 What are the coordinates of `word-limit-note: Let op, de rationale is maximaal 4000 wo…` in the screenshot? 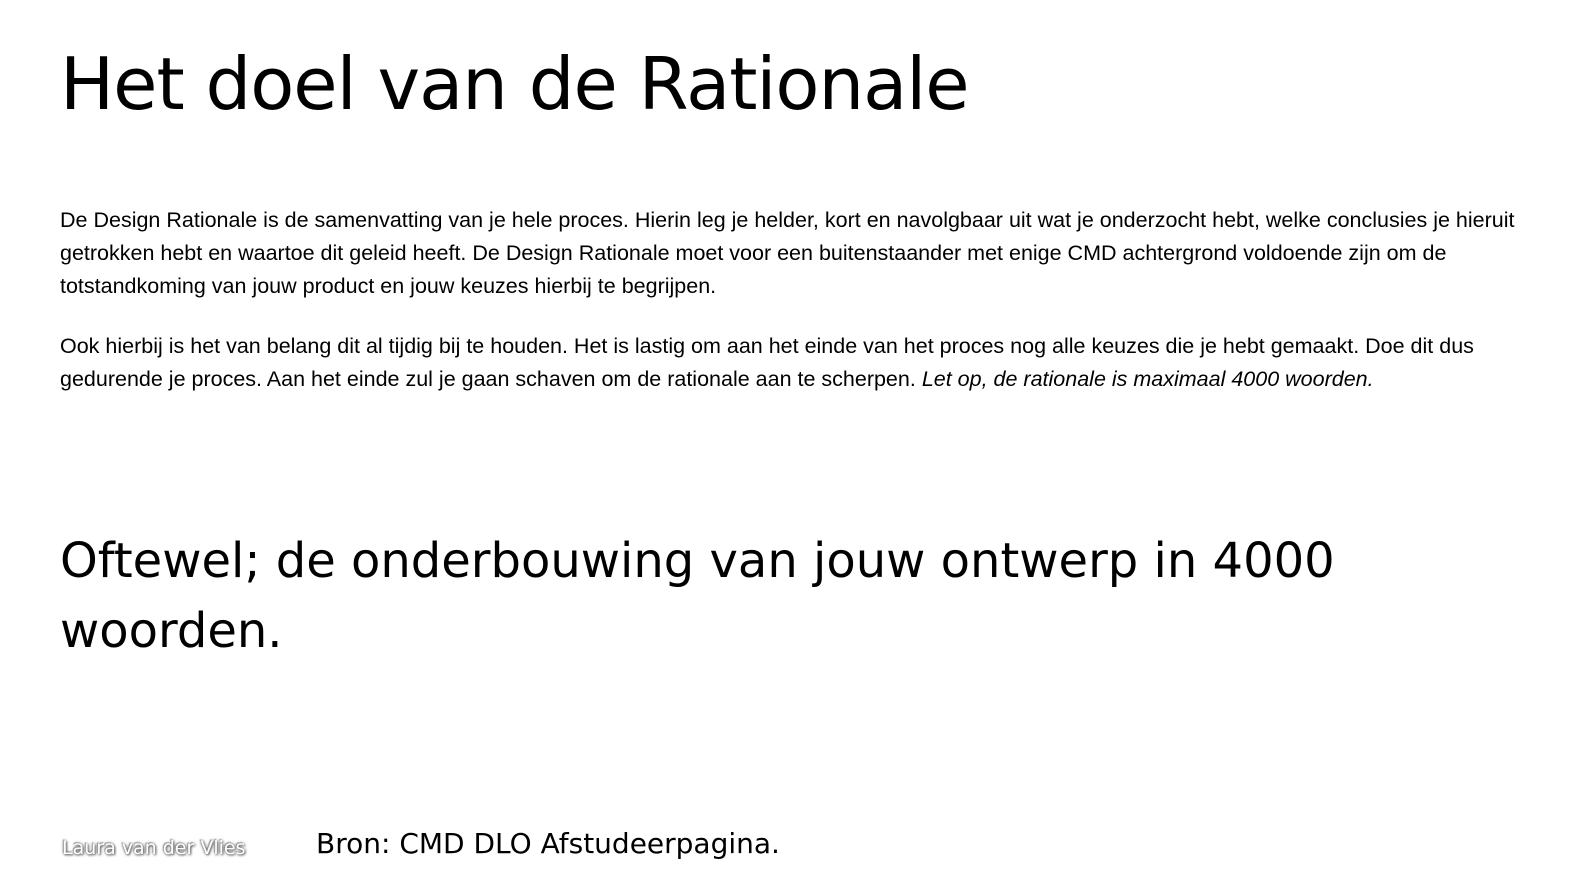 It's located at (1147, 379).